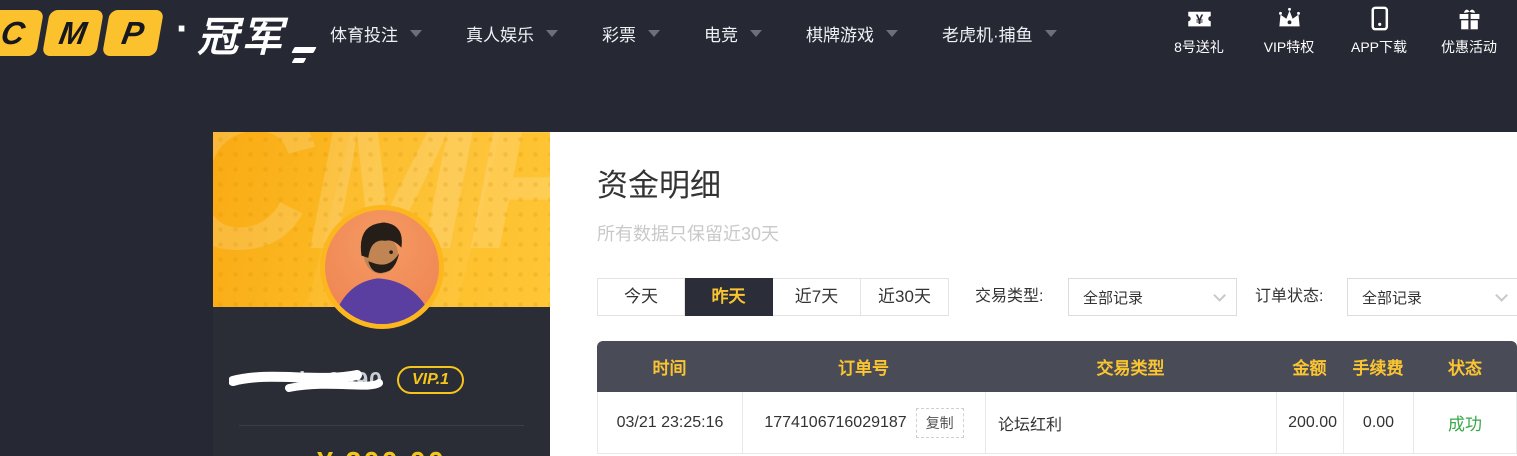 The image size is (1517, 456). I want to click on tab-today: 今天, so click(641, 297).